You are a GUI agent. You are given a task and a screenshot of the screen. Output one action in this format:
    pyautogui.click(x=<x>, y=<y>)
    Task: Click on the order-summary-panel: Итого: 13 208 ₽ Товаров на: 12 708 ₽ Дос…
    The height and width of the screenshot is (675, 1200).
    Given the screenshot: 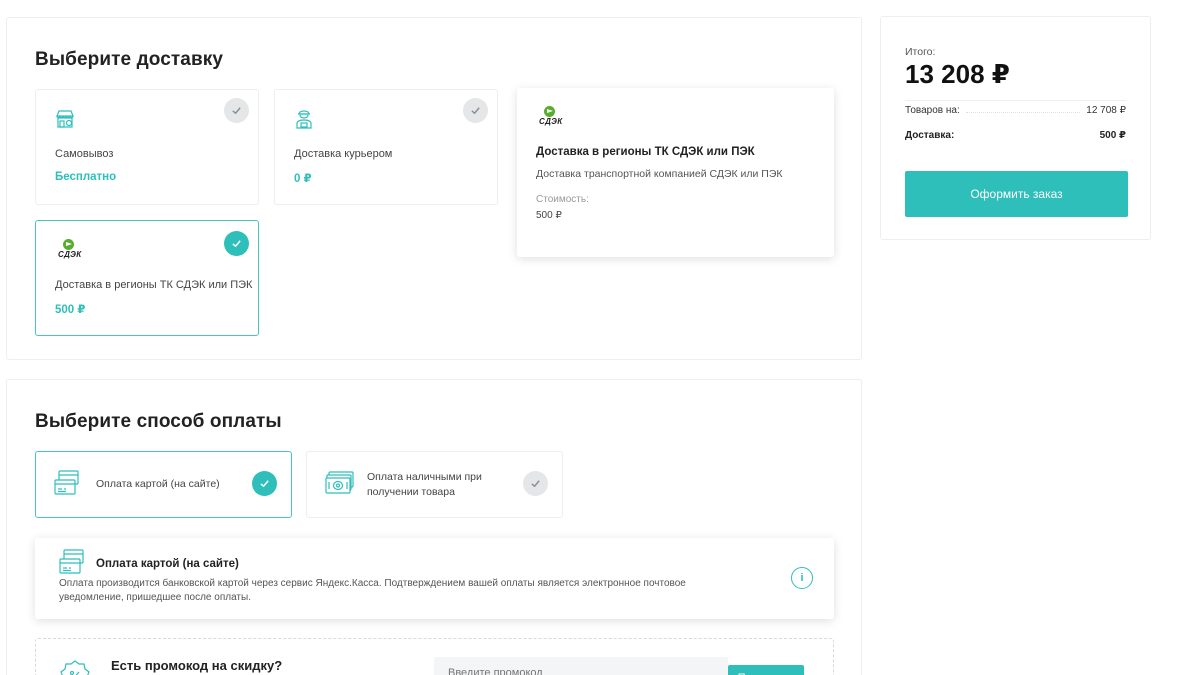 What is the action you would take?
    pyautogui.click(x=1015, y=128)
    